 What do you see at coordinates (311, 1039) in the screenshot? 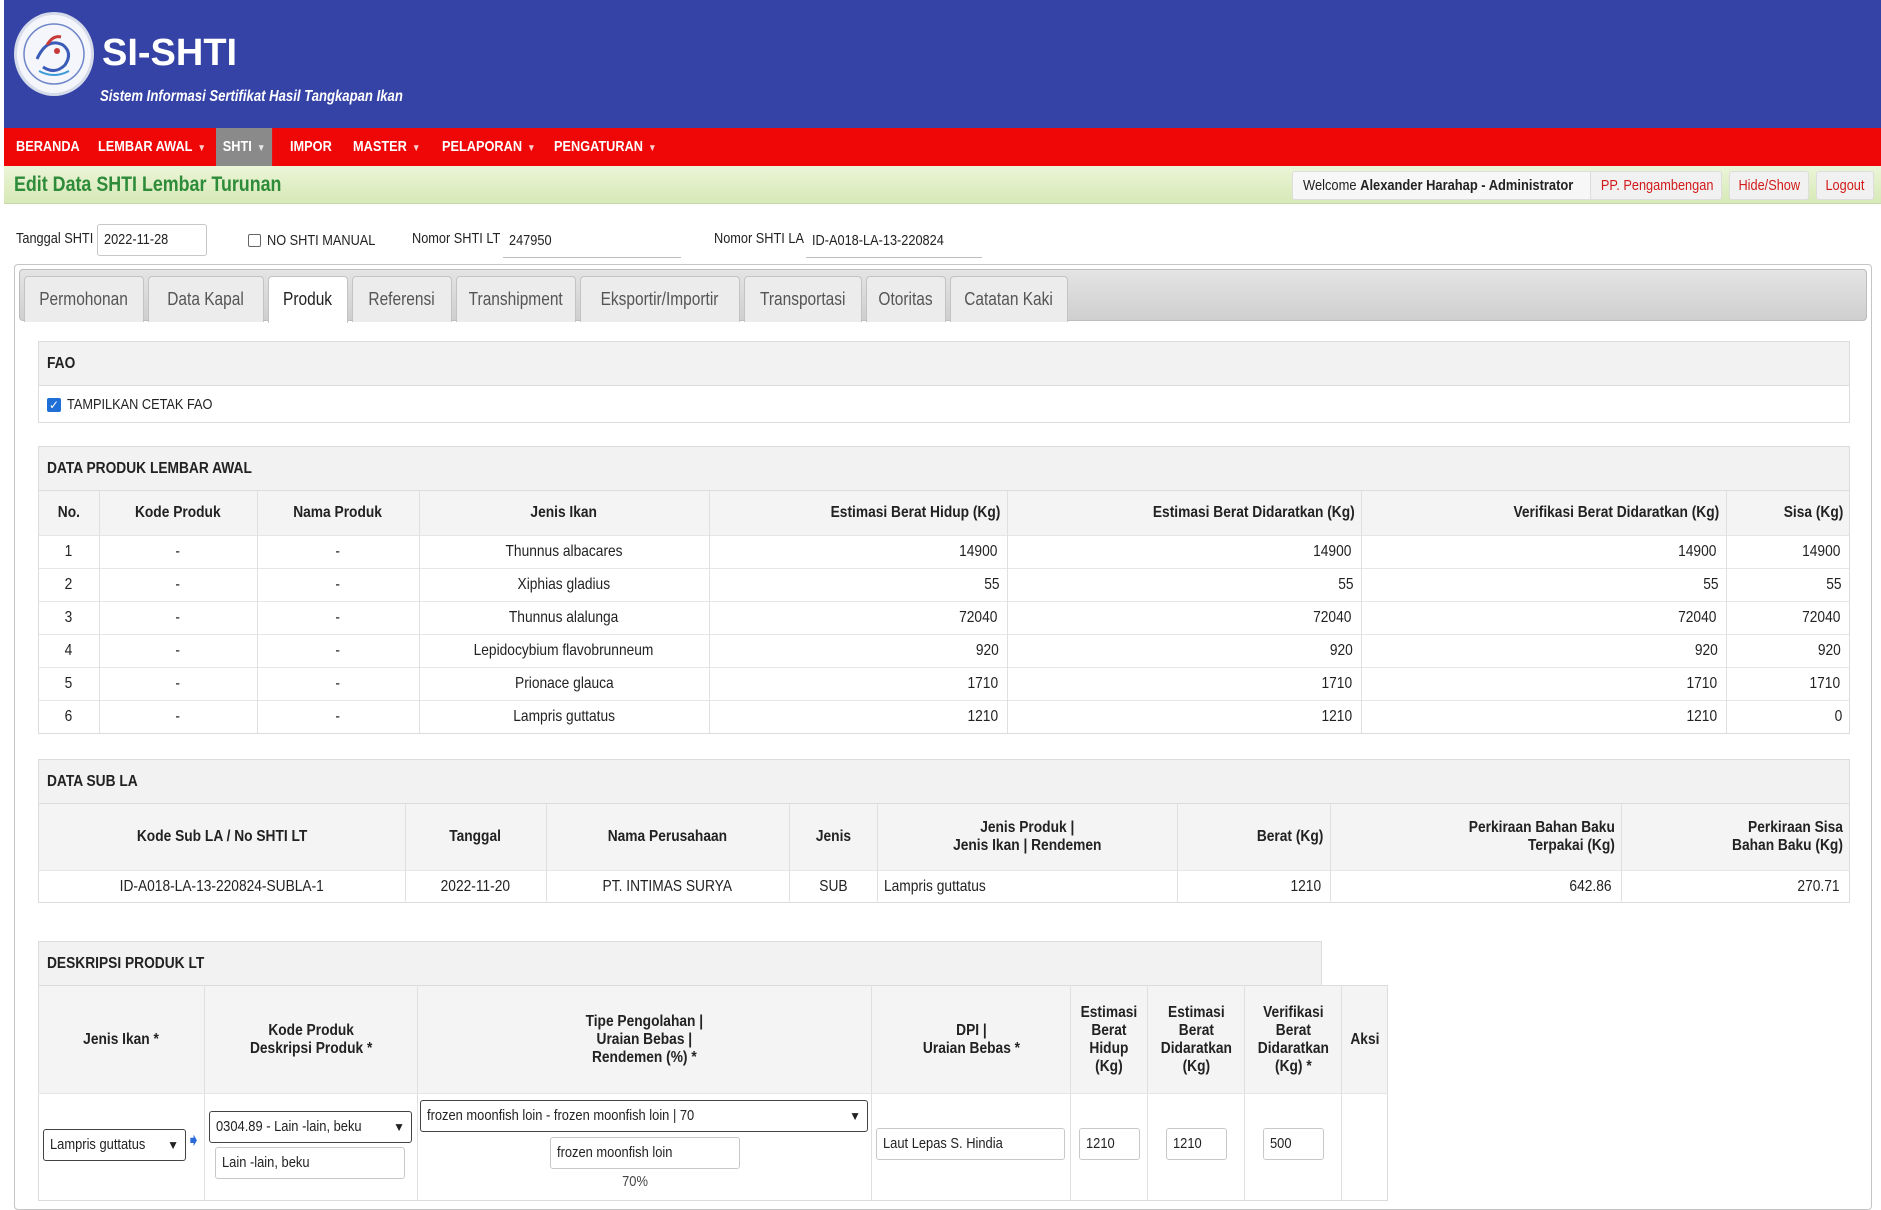
I see `col-kode-produk: Kode Produk Deskripsi Produk *` at bounding box center [311, 1039].